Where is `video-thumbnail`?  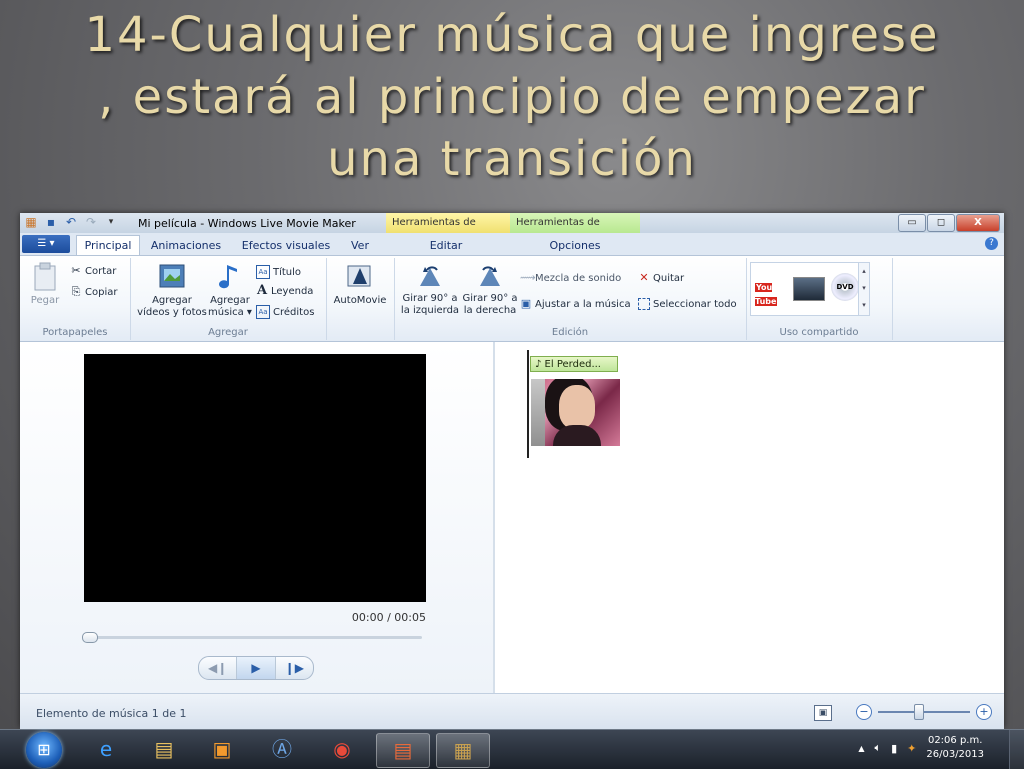
video-thumbnail is located at coordinates (575, 412).